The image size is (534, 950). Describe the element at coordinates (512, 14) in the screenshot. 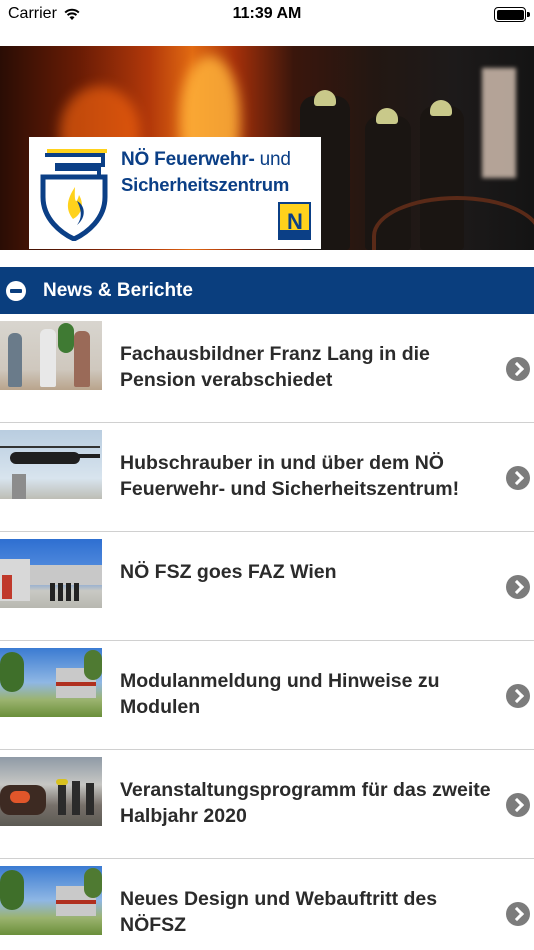

I see `battery-icon` at that location.